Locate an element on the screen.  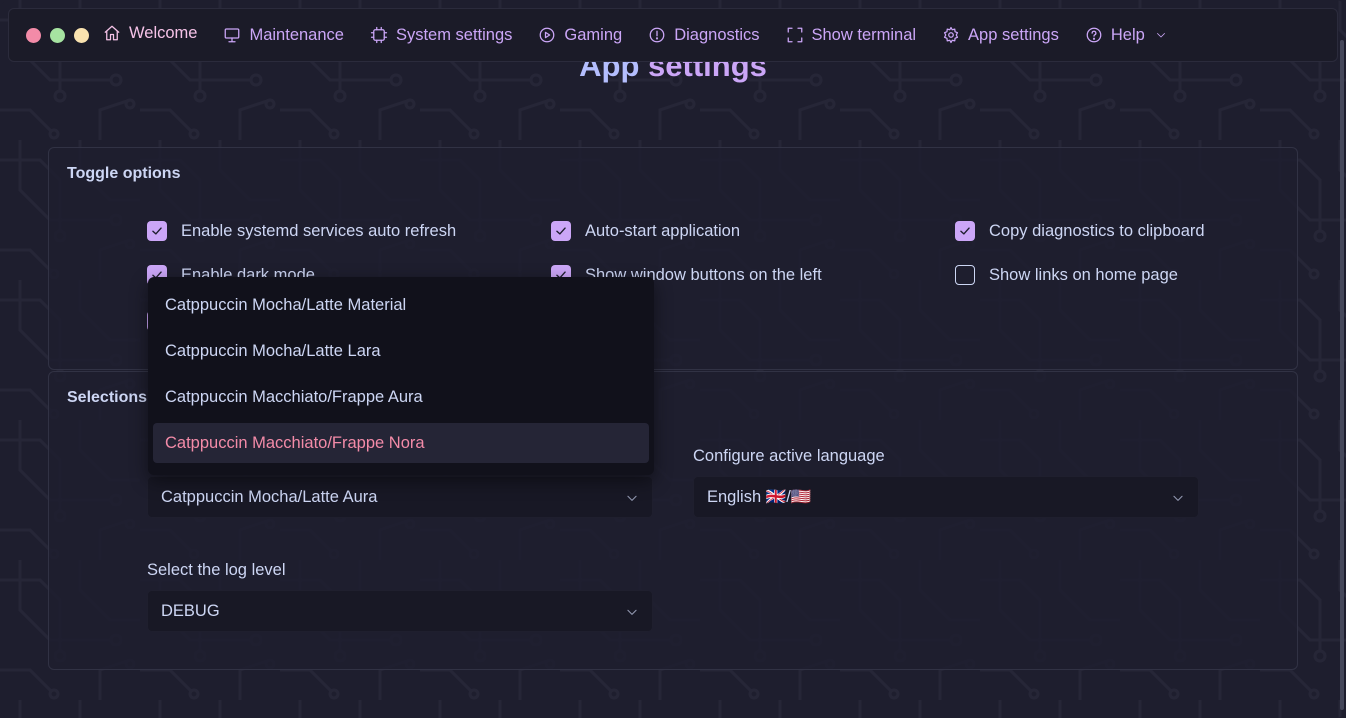
nav-gaming: Gaming is located at coordinates (583, 35).